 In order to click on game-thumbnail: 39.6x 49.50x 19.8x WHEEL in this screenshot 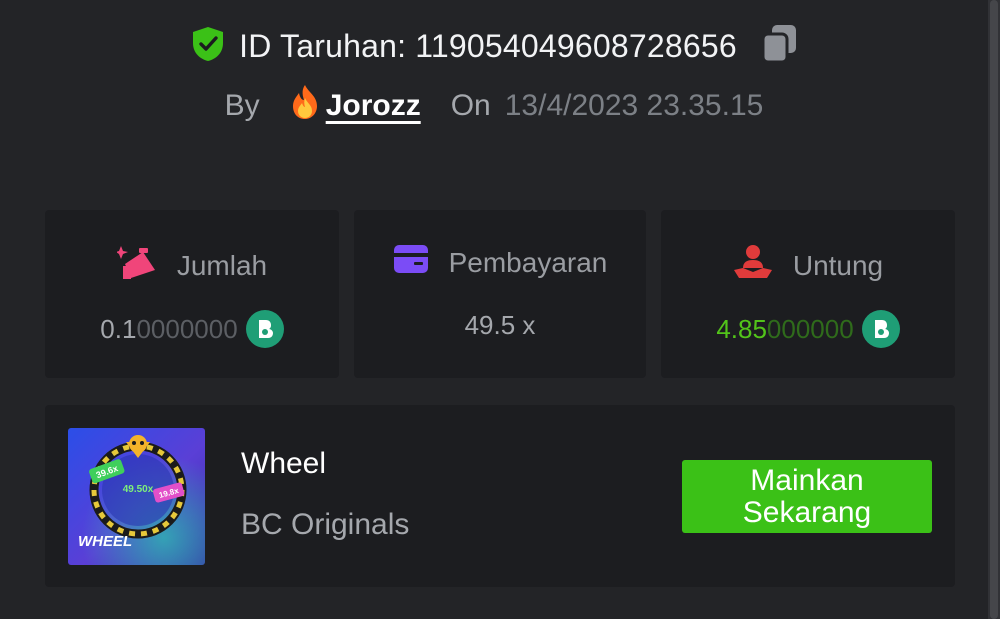, I will do `click(136, 496)`.